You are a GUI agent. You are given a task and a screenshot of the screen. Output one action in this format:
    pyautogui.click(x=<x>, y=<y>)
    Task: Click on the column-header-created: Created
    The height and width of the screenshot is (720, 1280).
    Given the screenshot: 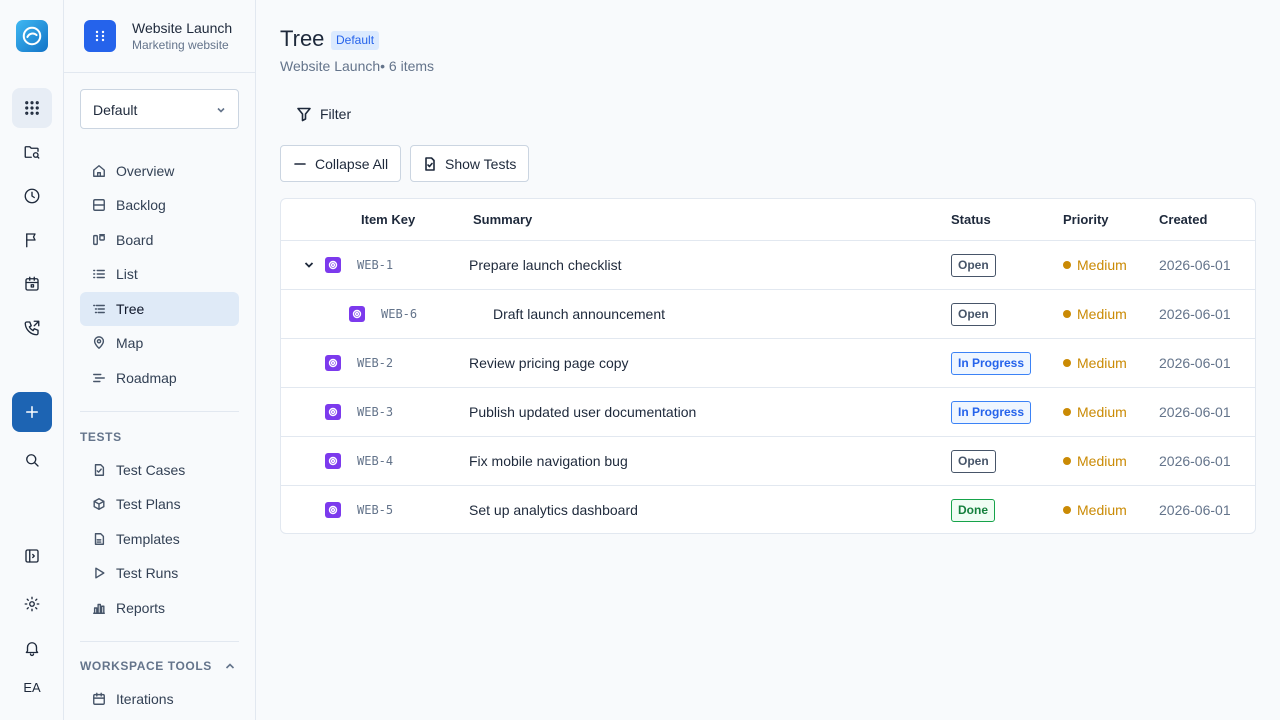 What is the action you would take?
    pyautogui.click(x=1183, y=219)
    